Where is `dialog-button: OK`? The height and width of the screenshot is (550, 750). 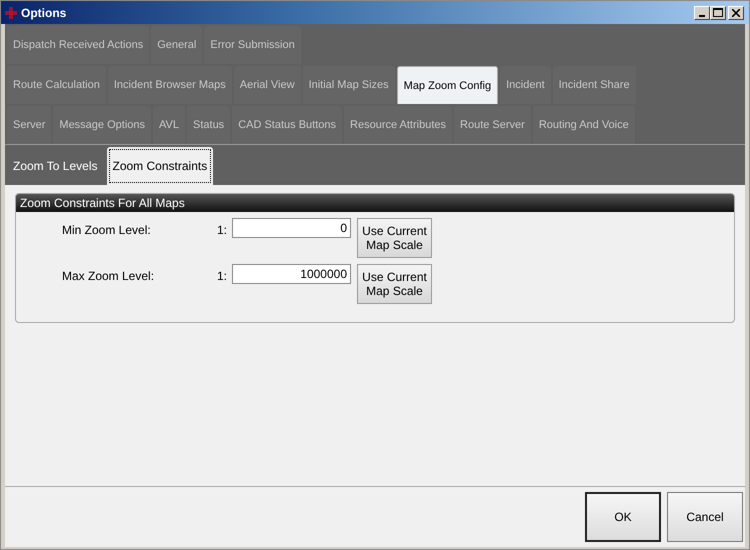 dialog-button: OK is located at coordinates (623, 517).